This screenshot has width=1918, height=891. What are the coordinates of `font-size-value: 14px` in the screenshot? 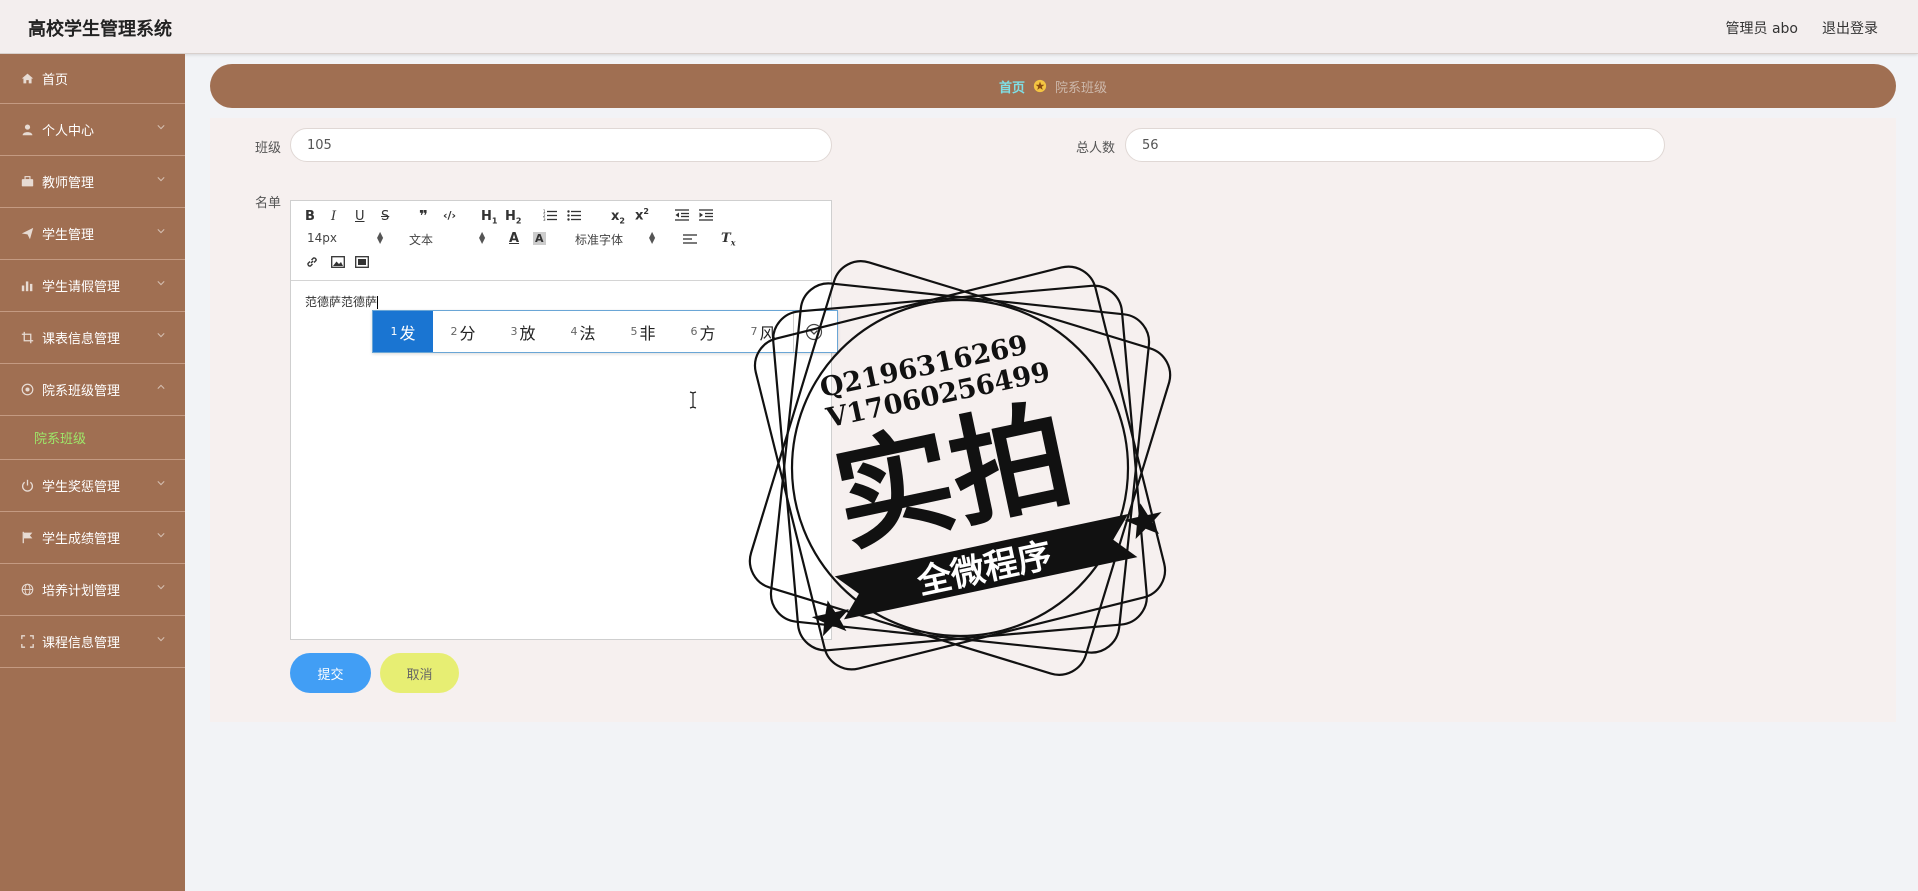 It's located at (322, 238).